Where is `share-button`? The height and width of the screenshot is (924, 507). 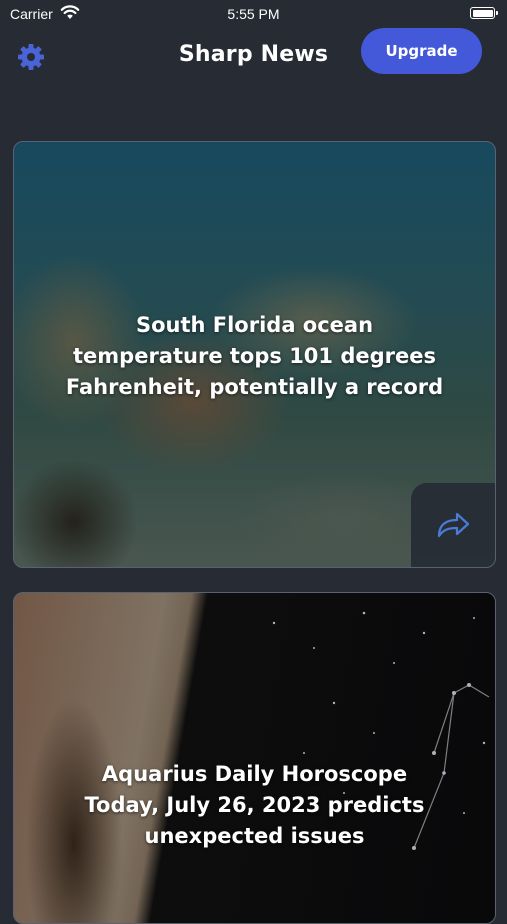 share-button is located at coordinates (453, 525).